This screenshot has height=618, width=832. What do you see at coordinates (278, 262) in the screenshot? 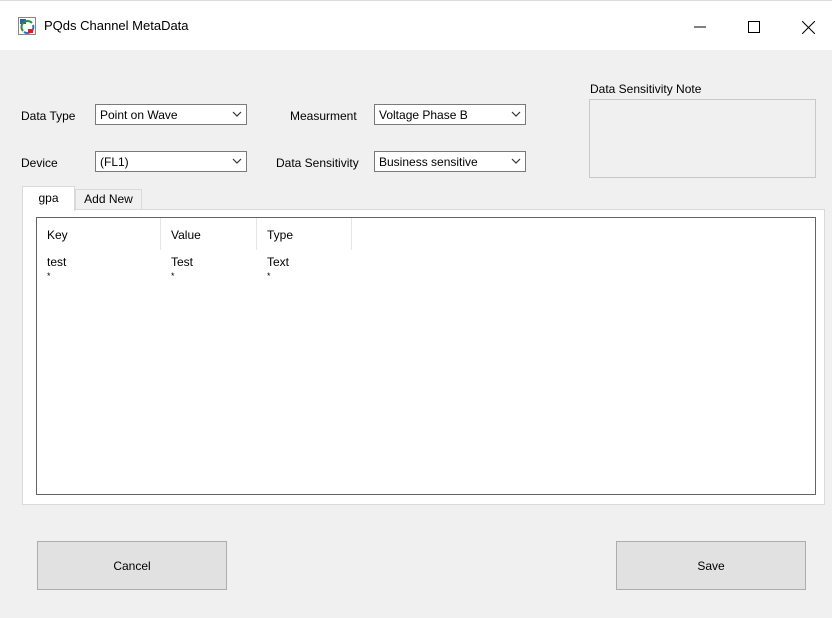
I see `cell-type: Text` at bounding box center [278, 262].